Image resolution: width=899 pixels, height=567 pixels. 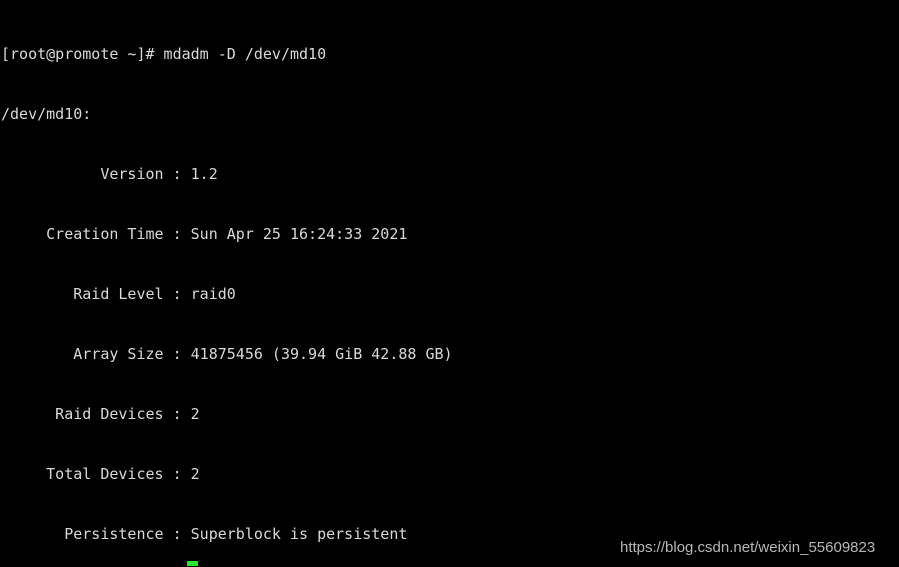 I want to click on terminal-cursor, so click(x=192, y=563).